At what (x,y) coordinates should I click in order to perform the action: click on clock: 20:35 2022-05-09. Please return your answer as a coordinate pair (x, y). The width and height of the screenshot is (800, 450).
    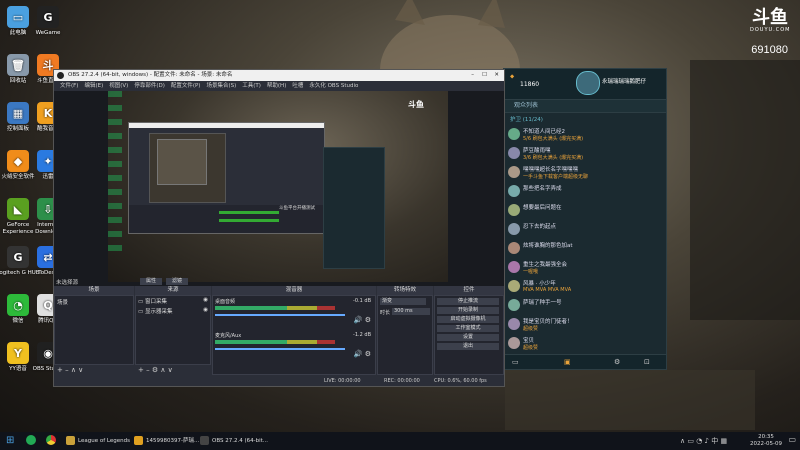
    Looking at the image, I should click on (766, 441).